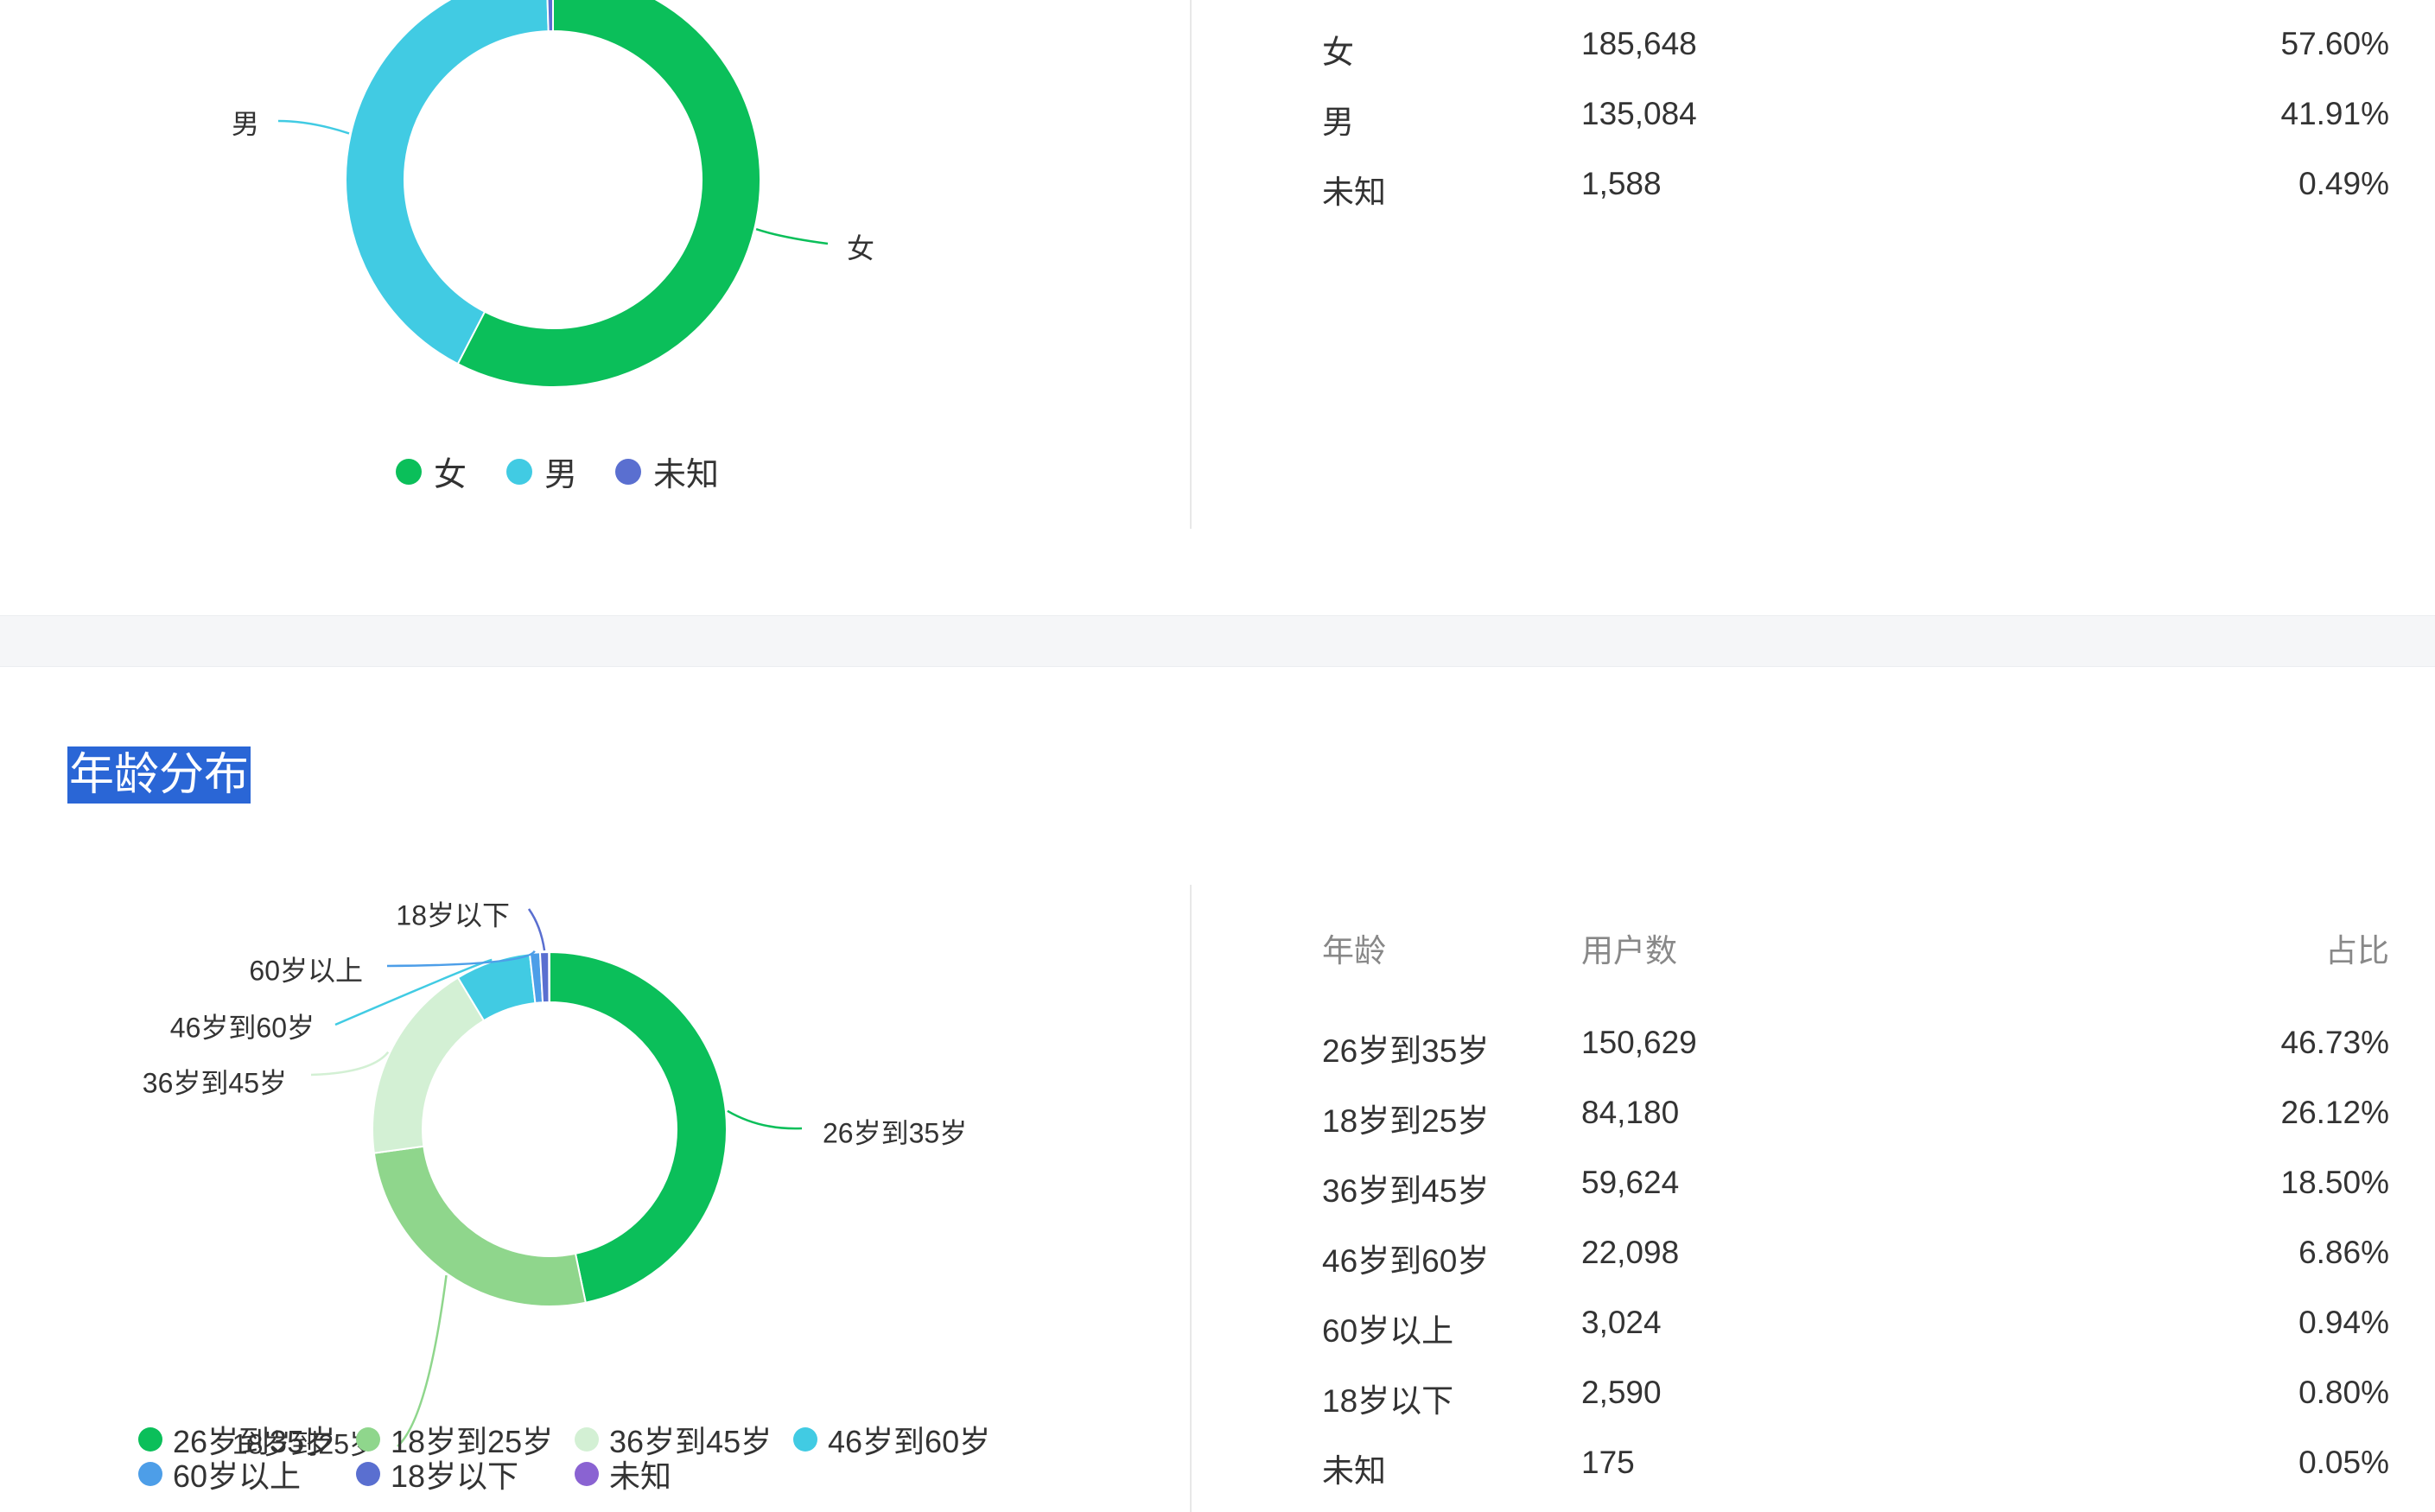 The width and height of the screenshot is (2435, 1512). What do you see at coordinates (1639, 113) in the screenshot?
I see `cell-count: 135,084` at bounding box center [1639, 113].